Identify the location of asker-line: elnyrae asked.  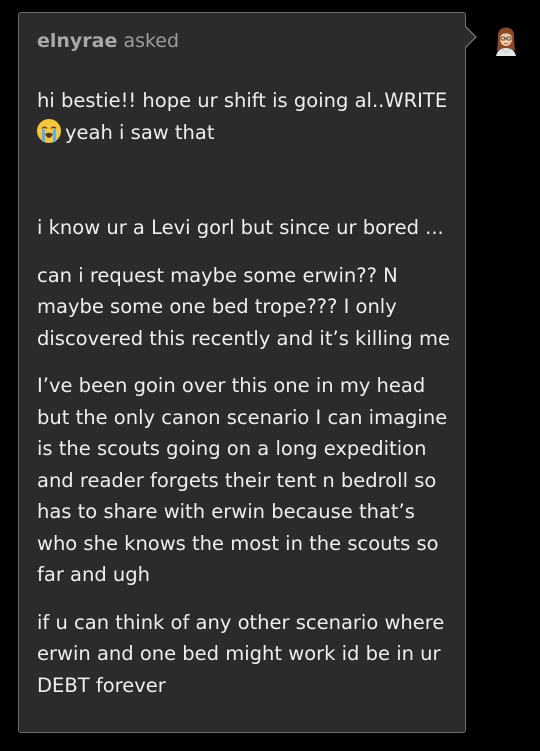
(108, 41).